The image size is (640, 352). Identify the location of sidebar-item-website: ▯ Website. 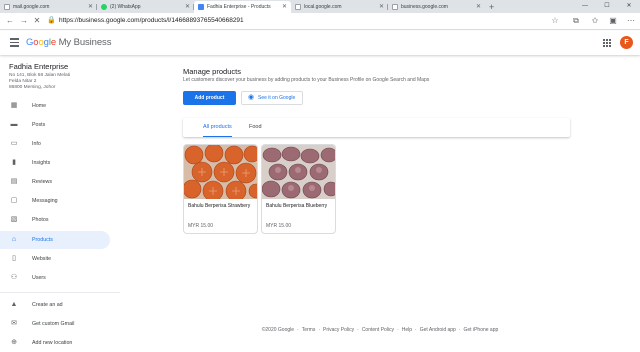
(55, 259).